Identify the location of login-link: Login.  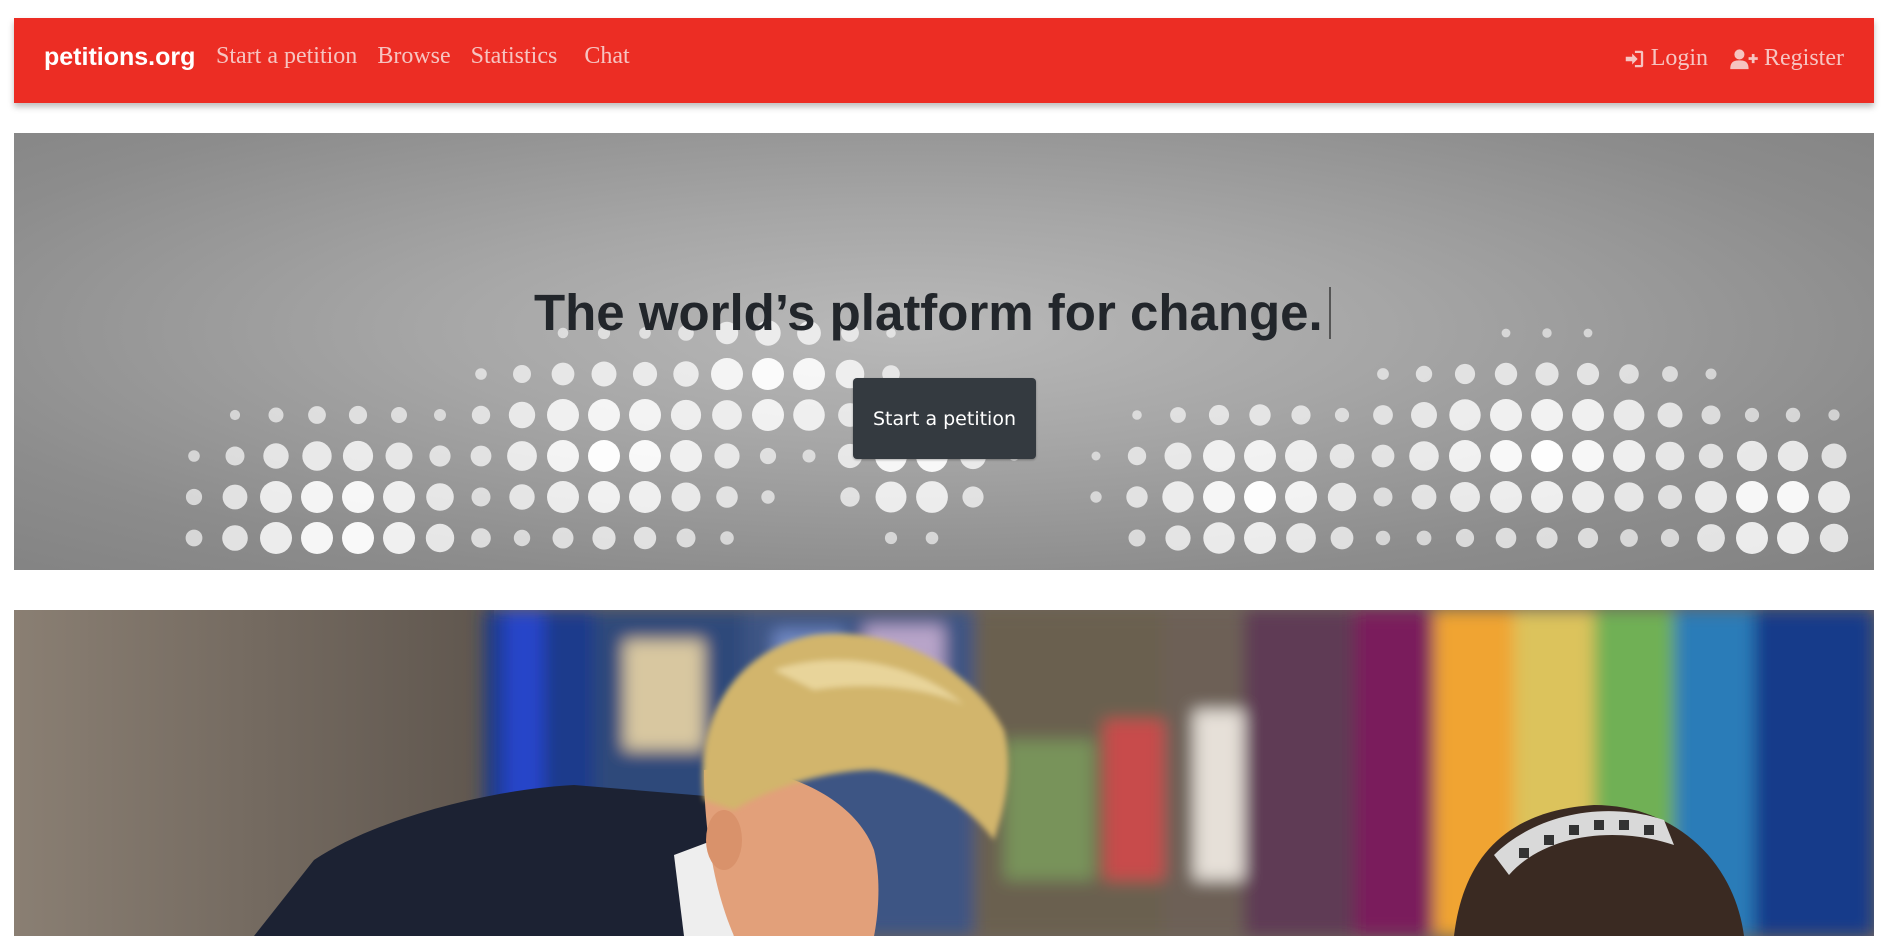
(1665, 58).